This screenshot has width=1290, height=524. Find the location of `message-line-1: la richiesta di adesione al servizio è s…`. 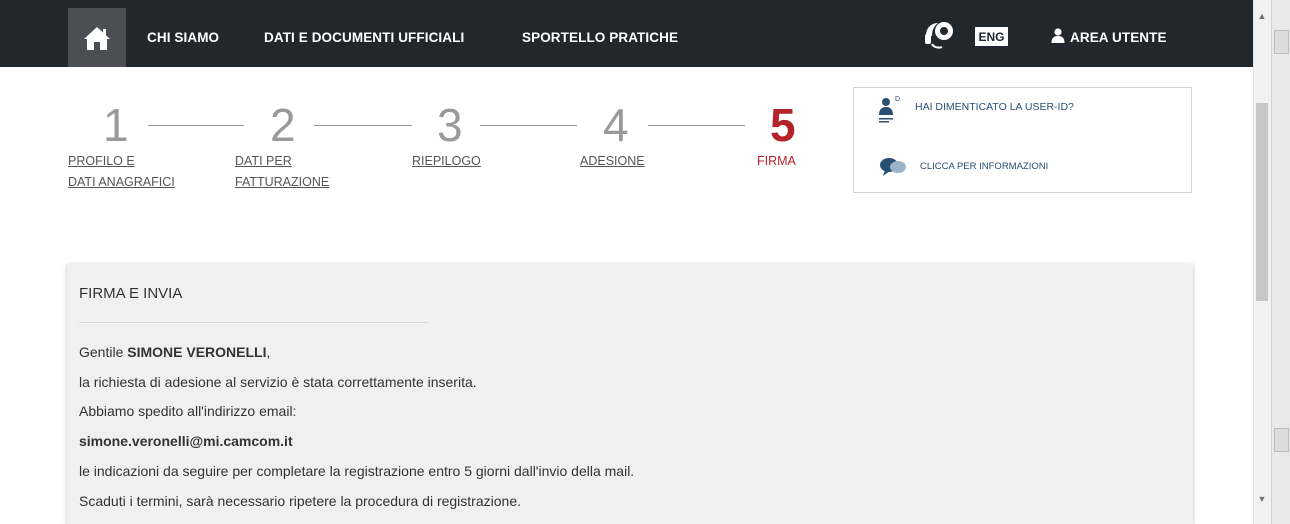

message-line-1: la richiesta di adesione al servizio è s… is located at coordinates (278, 382).